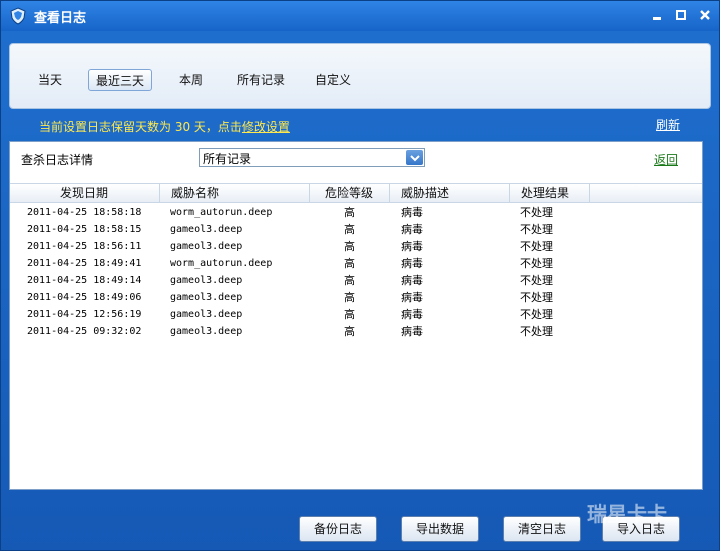  What do you see at coordinates (84, 229) in the screenshot?
I see `cell-date: 2011-04-25 18:58:15` at bounding box center [84, 229].